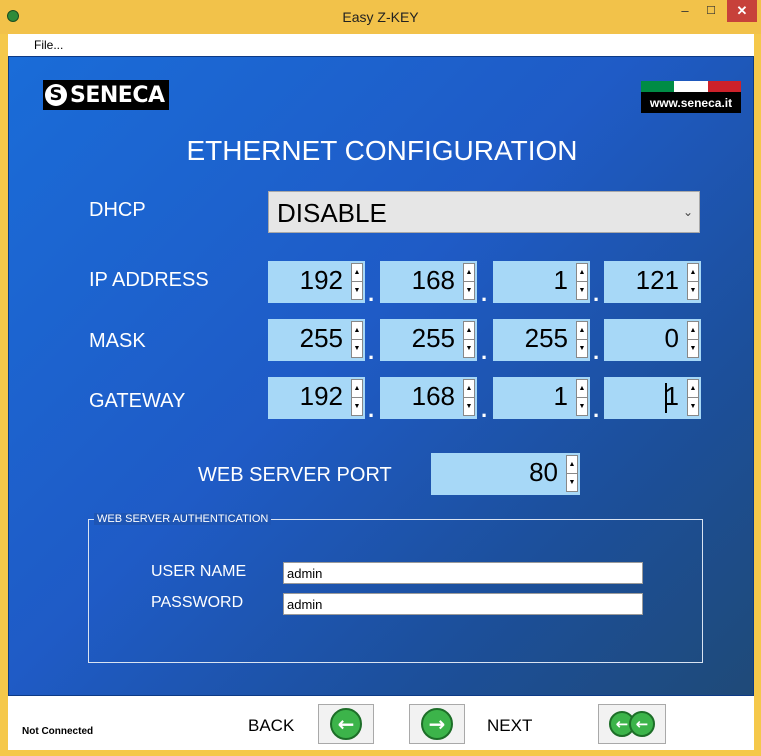  Describe the element at coordinates (295, 475) in the screenshot. I see `web-server-port-label: WEB SERVER PORT` at that location.